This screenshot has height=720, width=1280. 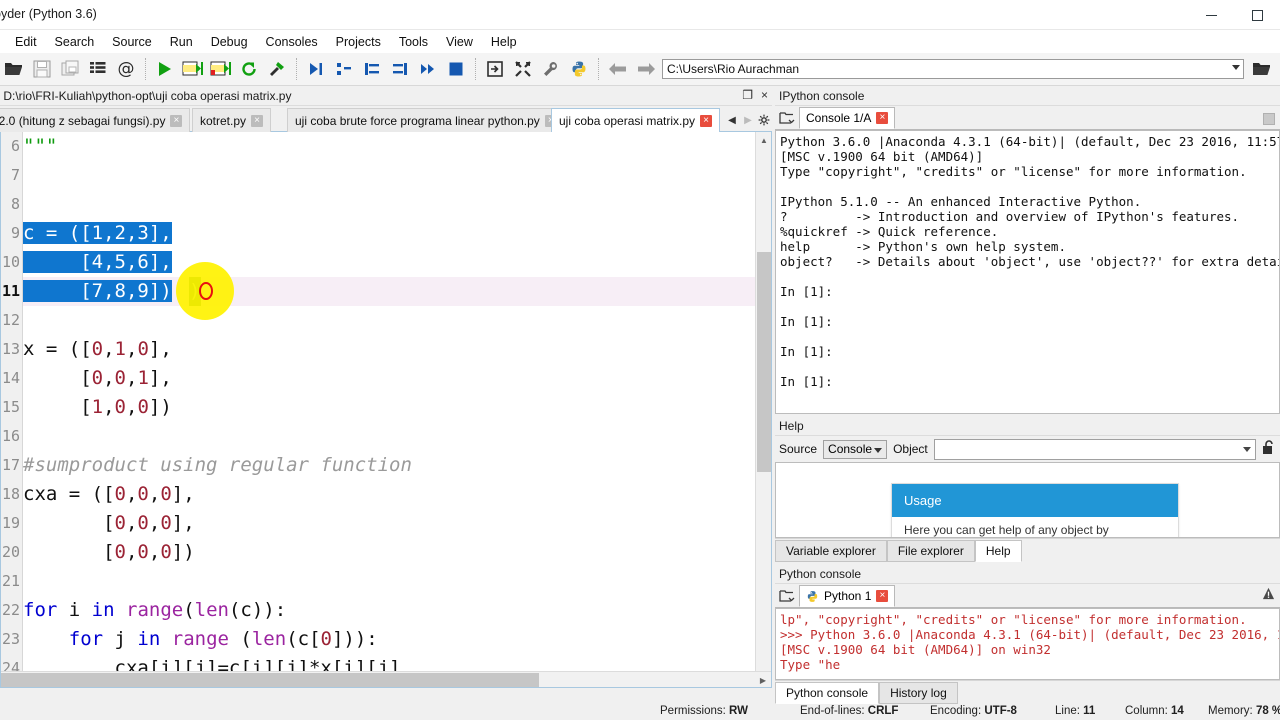 What do you see at coordinates (400, 69) in the screenshot?
I see `debug-step-return-button` at bounding box center [400, 69].